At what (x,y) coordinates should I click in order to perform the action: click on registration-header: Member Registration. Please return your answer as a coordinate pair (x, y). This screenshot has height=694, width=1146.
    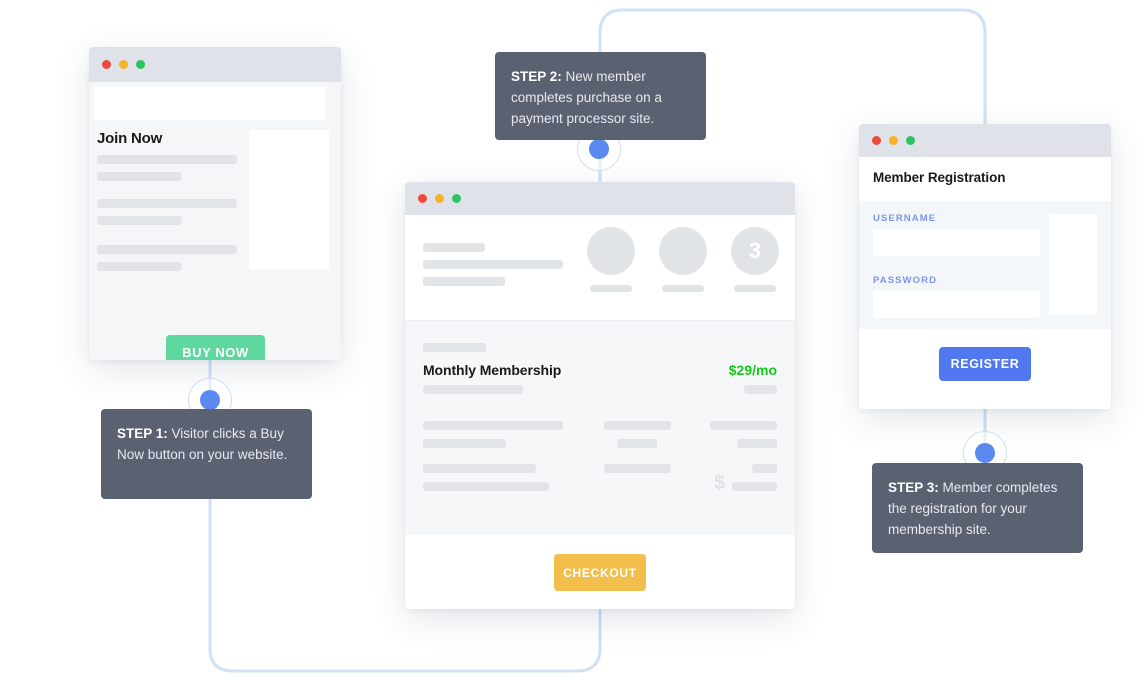
    Looking at the image, I should click on (985, 179).